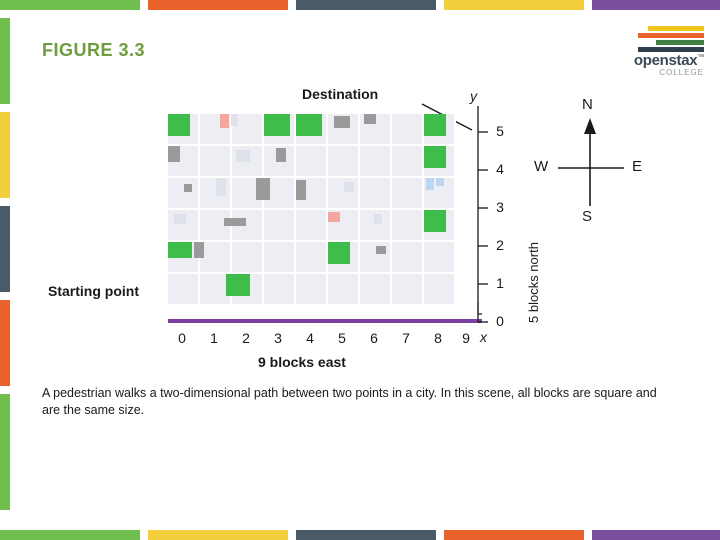  I want to click on bottom-bar-purple, so click(656, 535).